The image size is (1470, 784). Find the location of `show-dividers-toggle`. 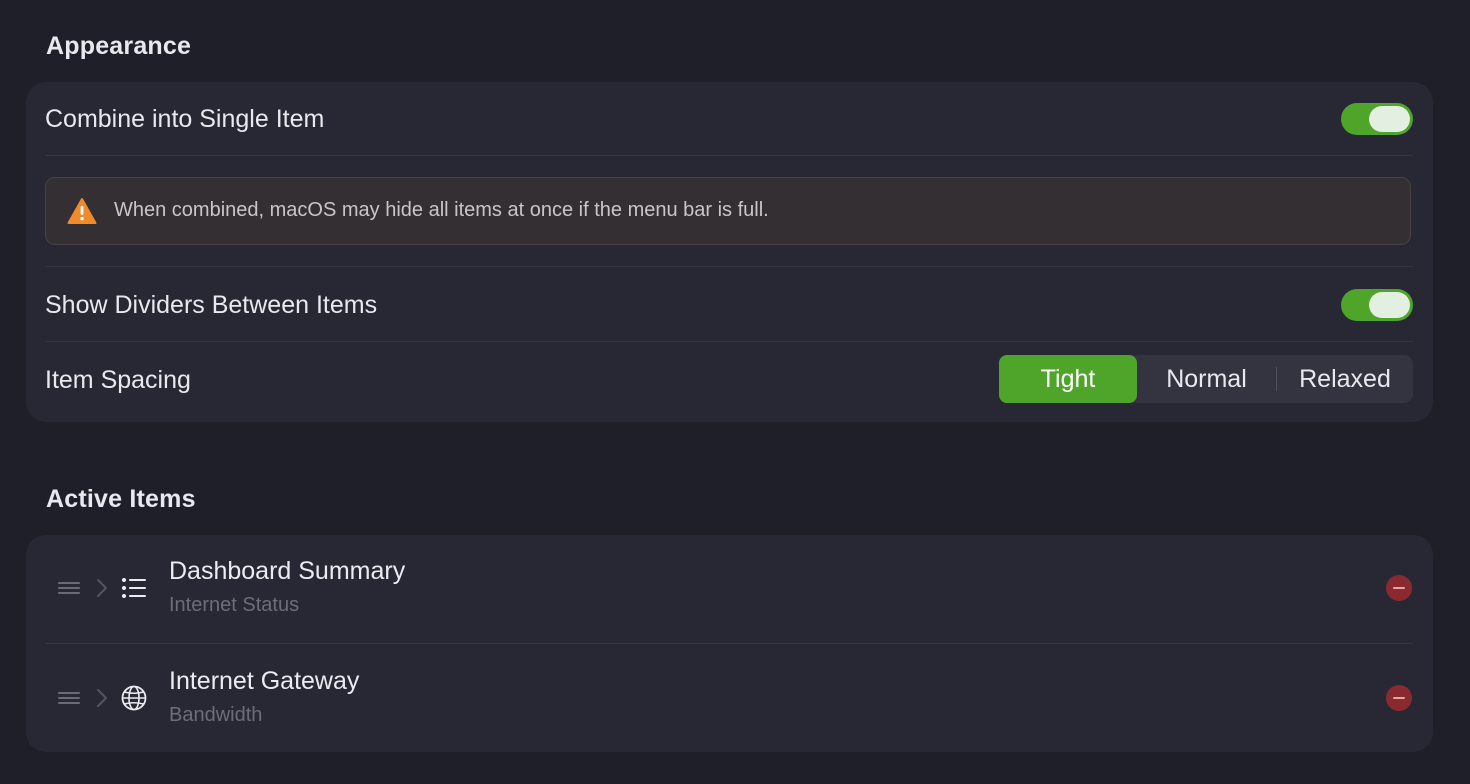

show-dividers-toggle is located at coordinates (1377, 305).